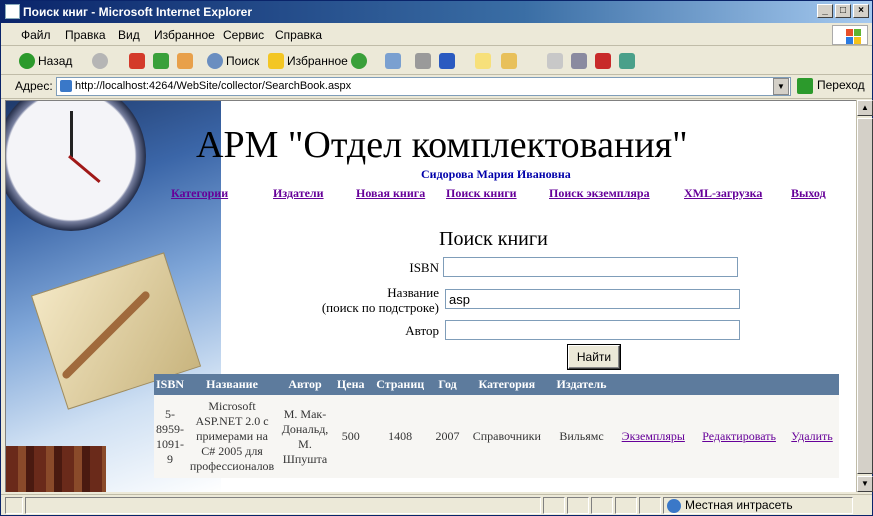 The width and height of the screenshot is (873, 516). Describe the element at coordinates (841, 85) in the screenshot. I see `go-label: Переход` at that location.